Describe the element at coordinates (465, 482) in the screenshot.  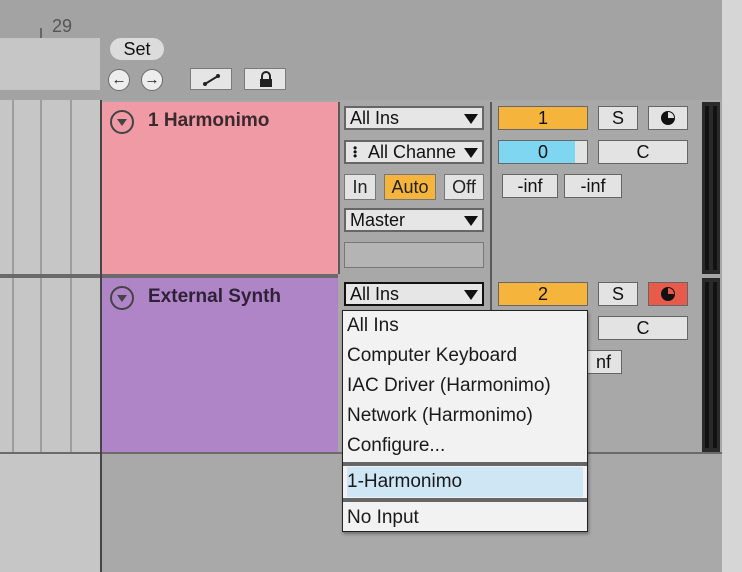
I see `menu-item-1-harmonimo: 1-Harmonimo` at that location.